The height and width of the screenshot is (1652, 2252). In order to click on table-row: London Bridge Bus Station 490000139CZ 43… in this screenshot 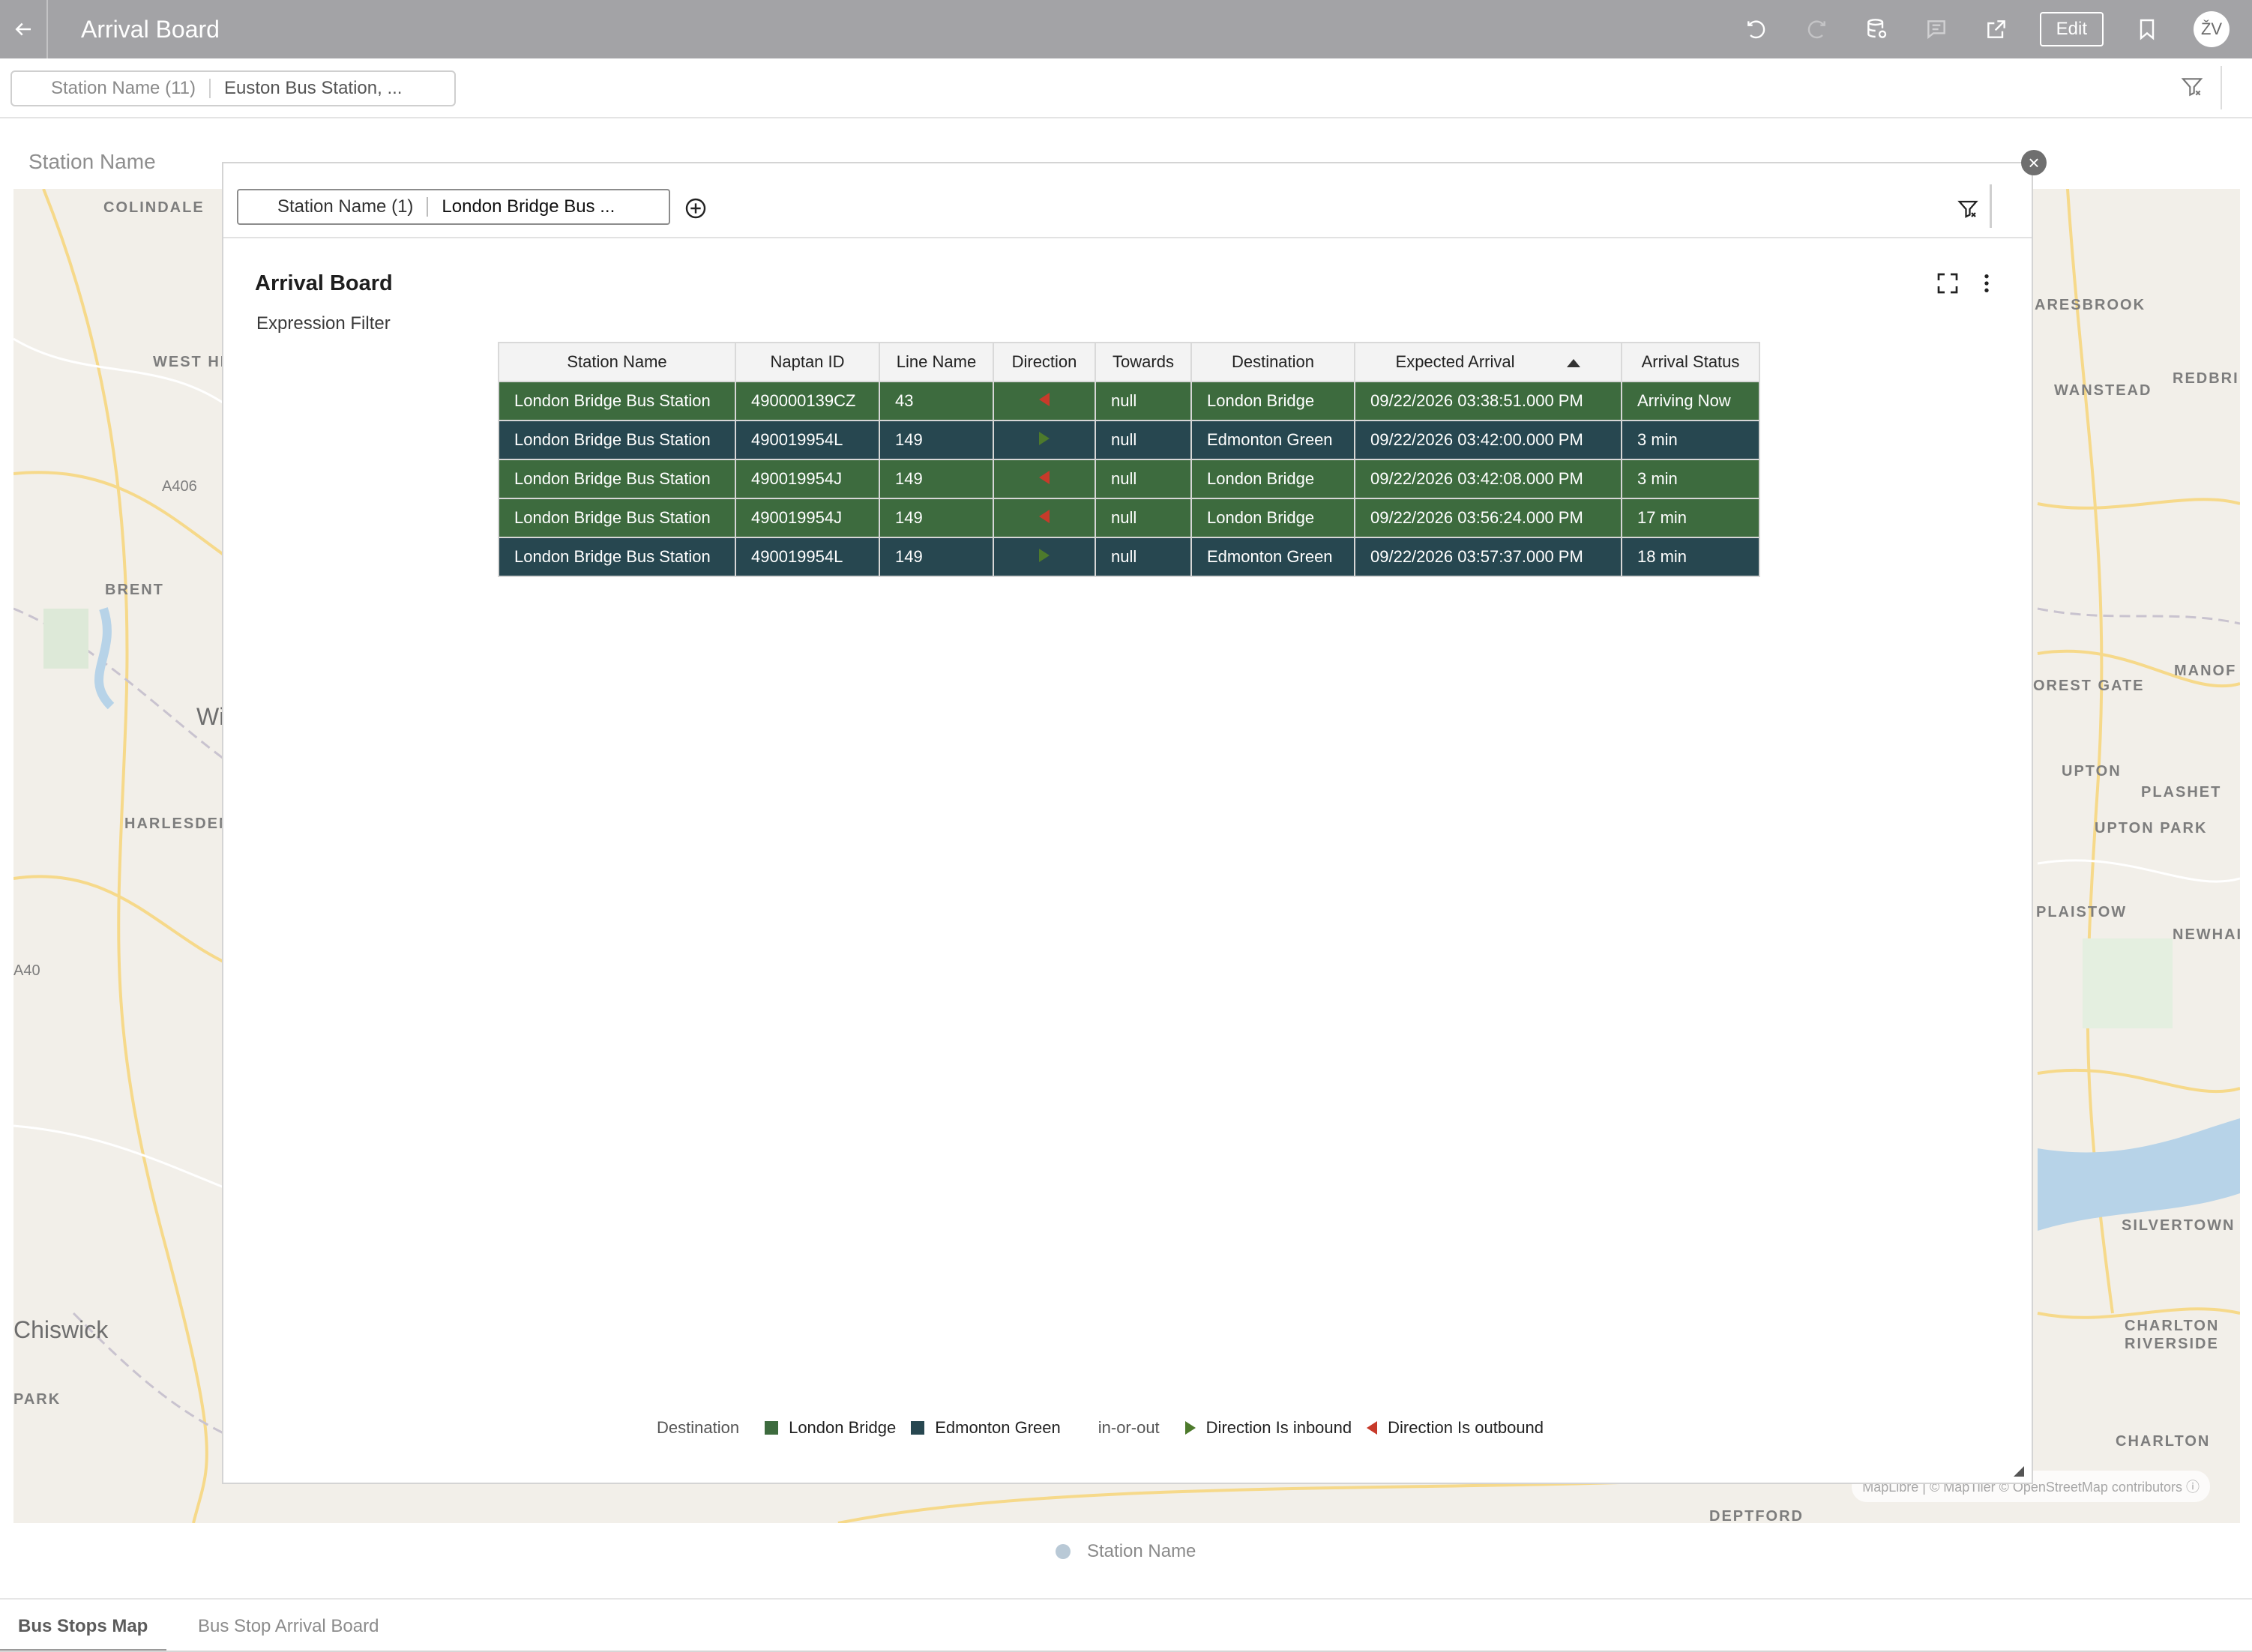, I will do `click(1129, 401)`.